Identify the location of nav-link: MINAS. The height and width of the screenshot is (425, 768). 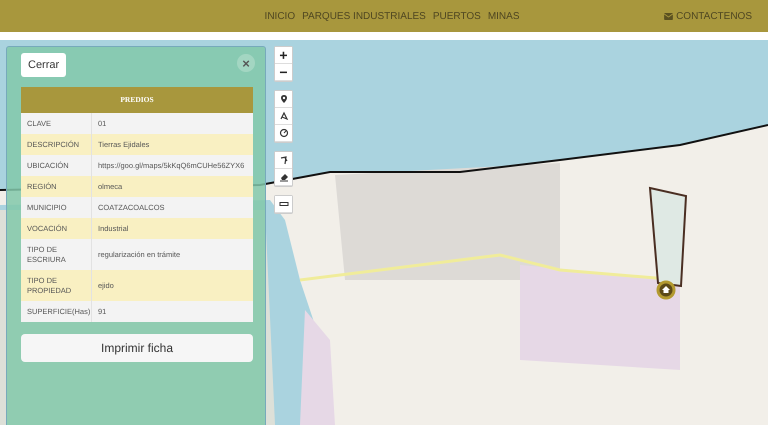
(504, 16).